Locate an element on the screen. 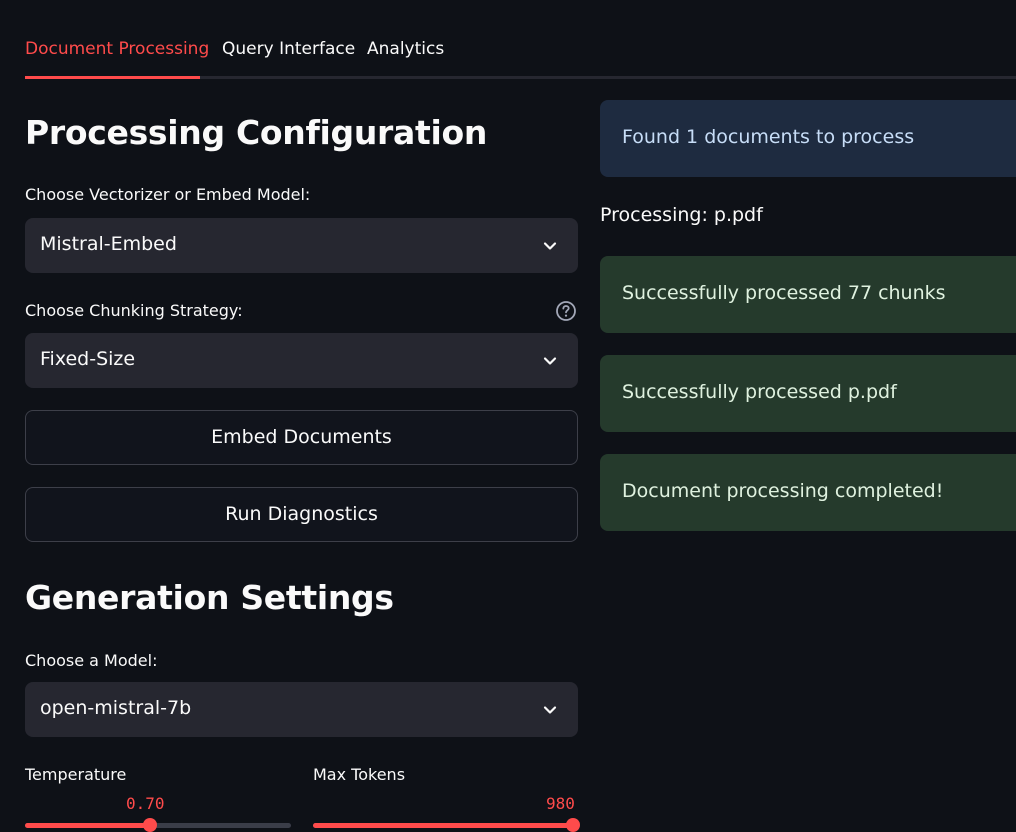 This screenshot has height=832, width=1016. max-tokens-slider-handle is located at coordinates (573, 825).